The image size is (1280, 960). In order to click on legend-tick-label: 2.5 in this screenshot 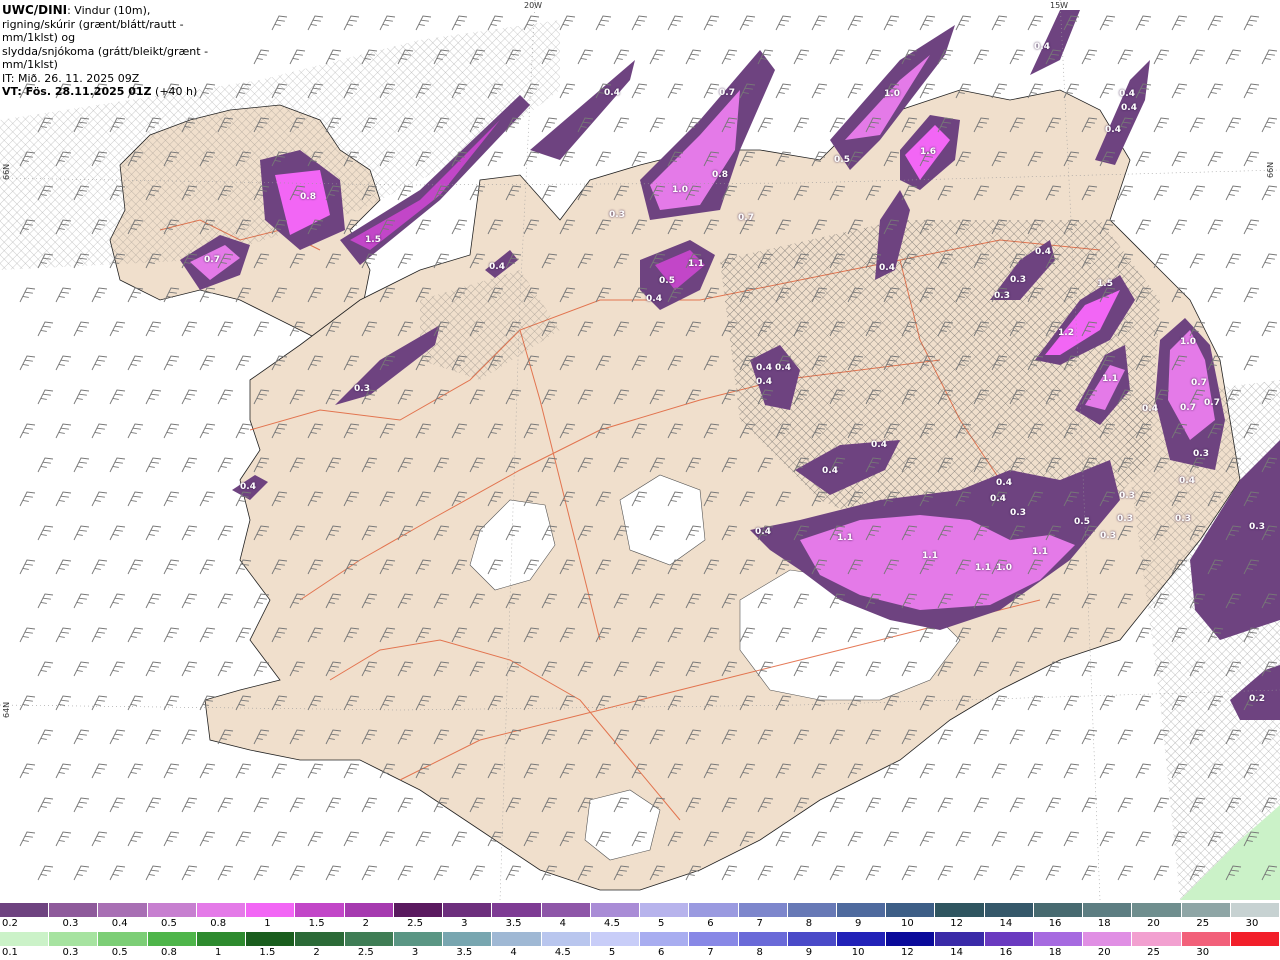, I will do `click(365, 952)`.